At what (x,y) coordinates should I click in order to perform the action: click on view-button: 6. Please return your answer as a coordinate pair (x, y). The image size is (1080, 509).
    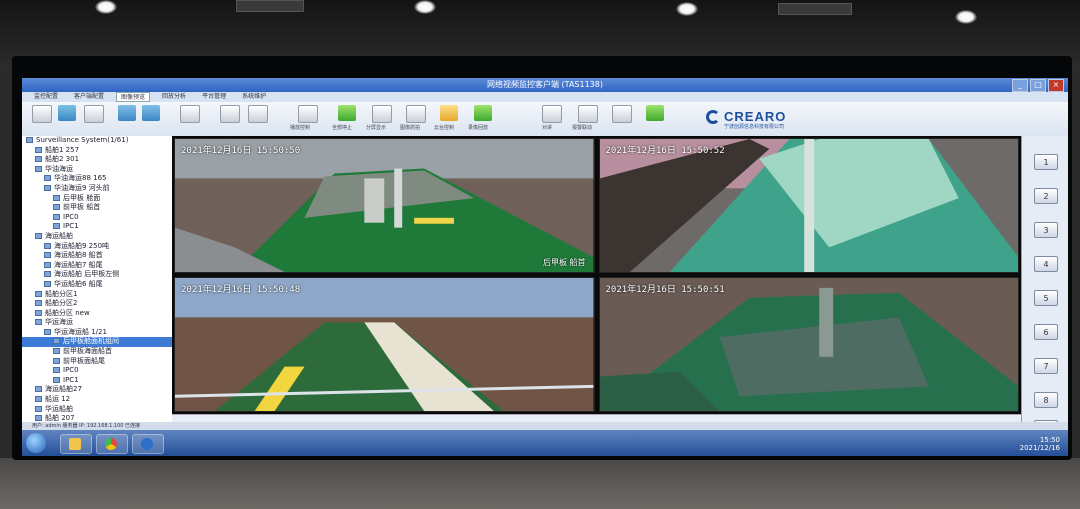
    Looking at the image, I should click on (1046, 332).